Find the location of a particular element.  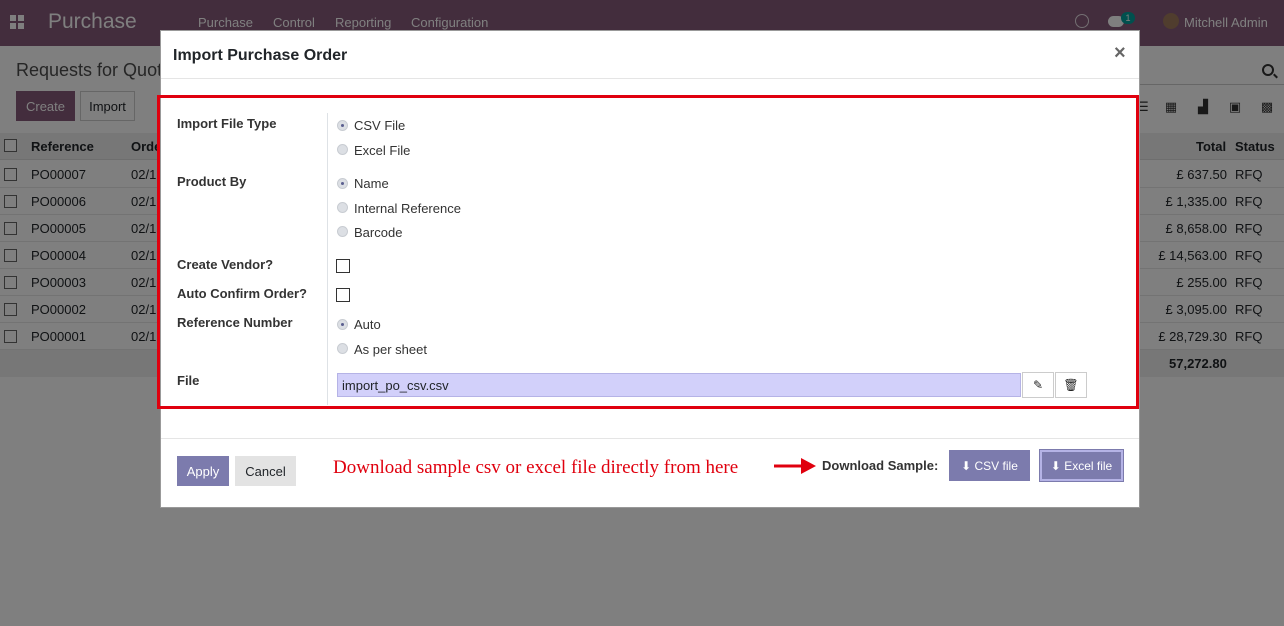

download-csv-label: CSV file is located at coordinates (996, 465).